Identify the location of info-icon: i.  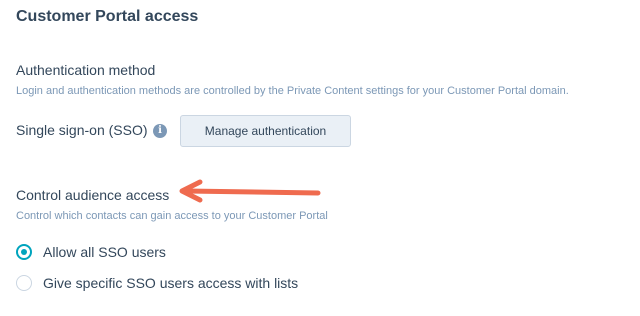
(160, 131).